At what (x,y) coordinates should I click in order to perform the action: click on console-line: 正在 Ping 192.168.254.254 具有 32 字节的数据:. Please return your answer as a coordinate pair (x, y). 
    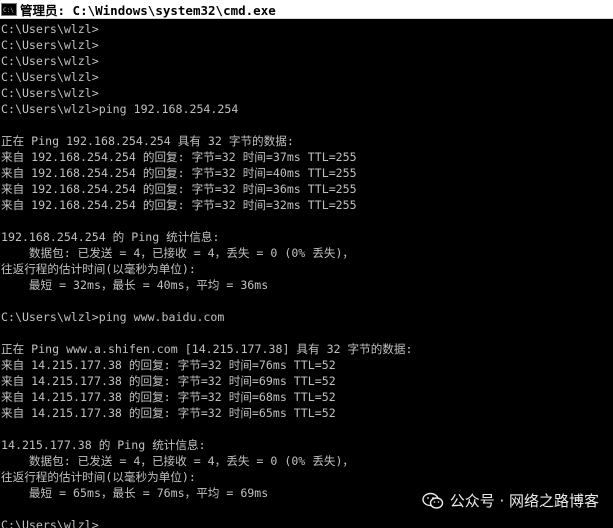
    Looking at the image, I should click on (147, 141).